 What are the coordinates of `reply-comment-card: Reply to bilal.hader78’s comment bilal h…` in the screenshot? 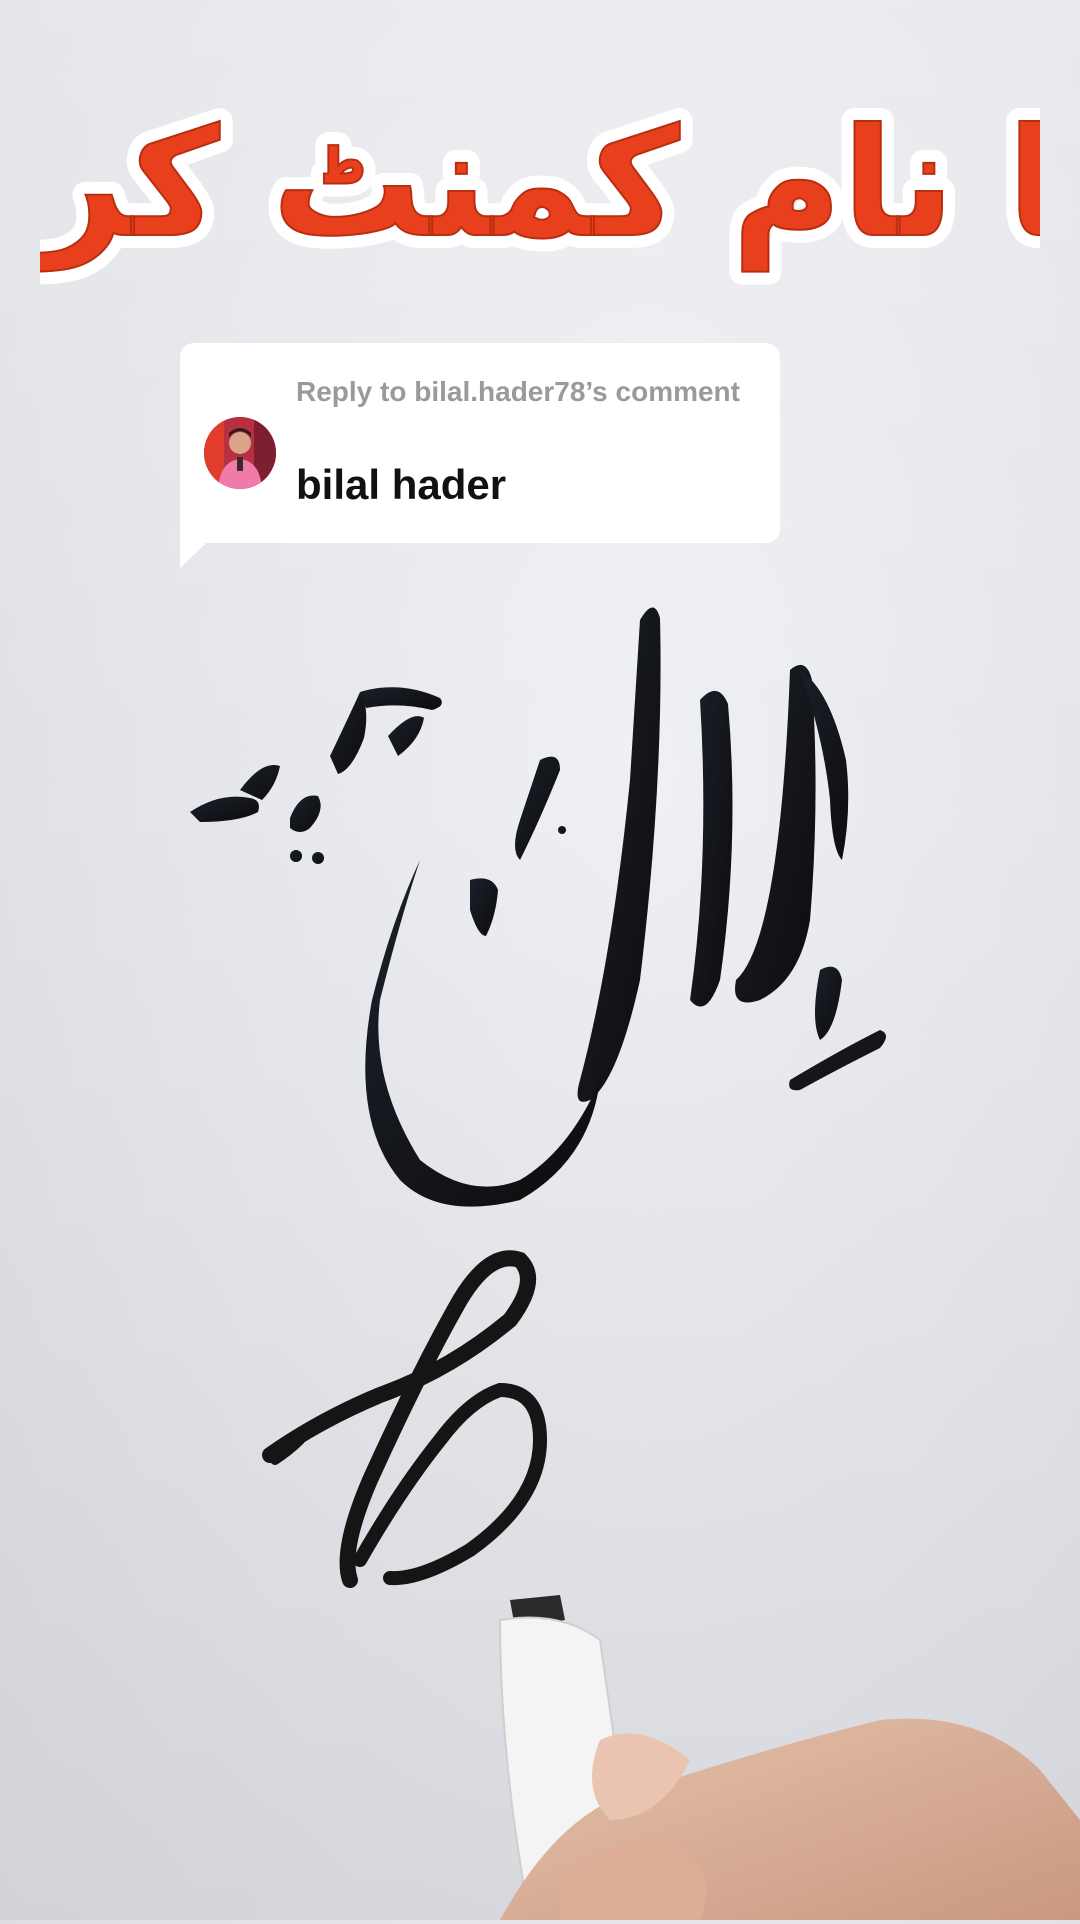 It's located at (480, 443).